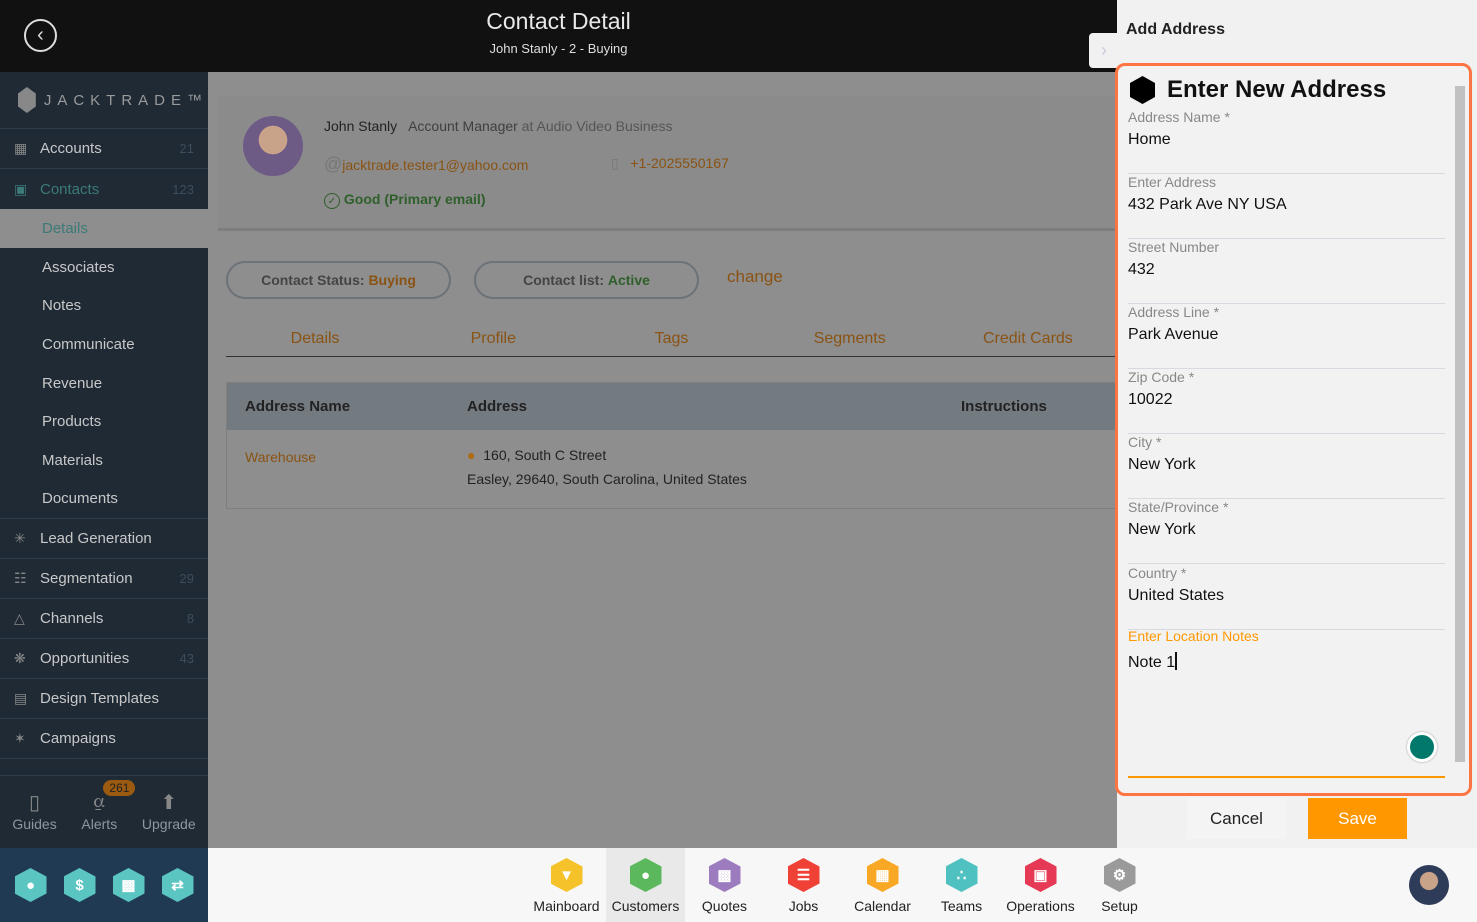  I want to click on sidebar-item-design-templates: ▤ Design Templates, so click(104, 699).